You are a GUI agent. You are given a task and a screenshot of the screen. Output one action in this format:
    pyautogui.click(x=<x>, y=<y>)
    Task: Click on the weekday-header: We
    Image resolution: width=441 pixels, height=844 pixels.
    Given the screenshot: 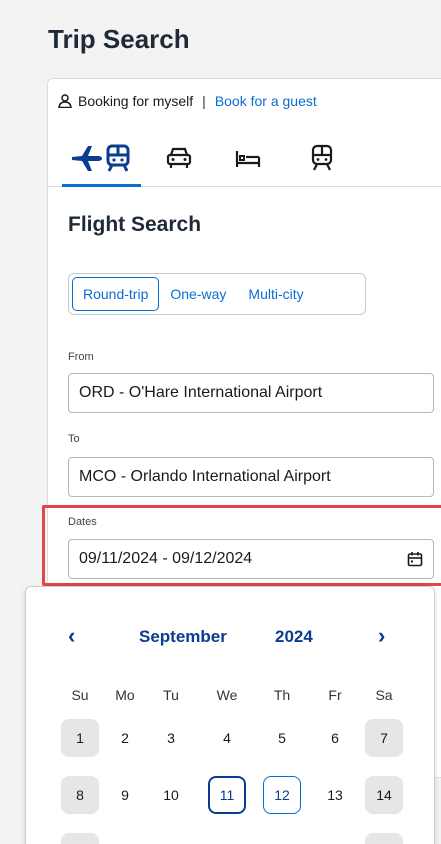 What is the action you would take?
    pyautogui.click(x=227, y=695)
    